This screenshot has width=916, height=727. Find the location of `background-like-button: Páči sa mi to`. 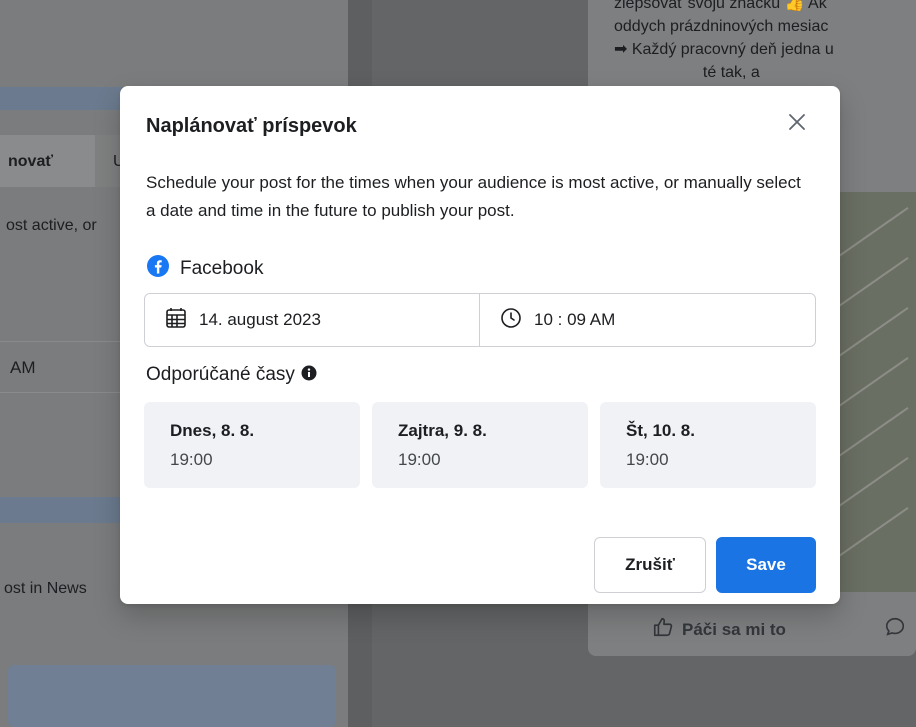

background-like-button: Páči sa mi to is located at coordinates (719, 629).